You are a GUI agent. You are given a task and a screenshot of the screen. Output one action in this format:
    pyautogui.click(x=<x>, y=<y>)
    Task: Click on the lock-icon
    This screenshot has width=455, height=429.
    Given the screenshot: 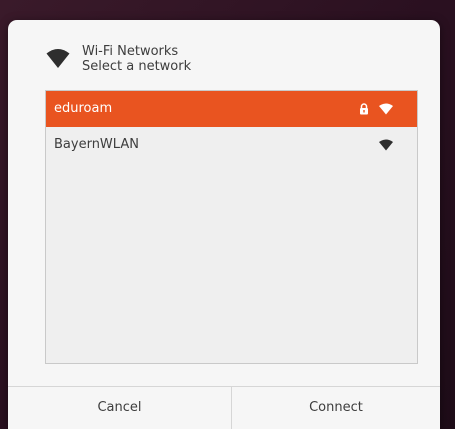 What is the action you would take?
    pyautogui.click(x=364, y=109)
    